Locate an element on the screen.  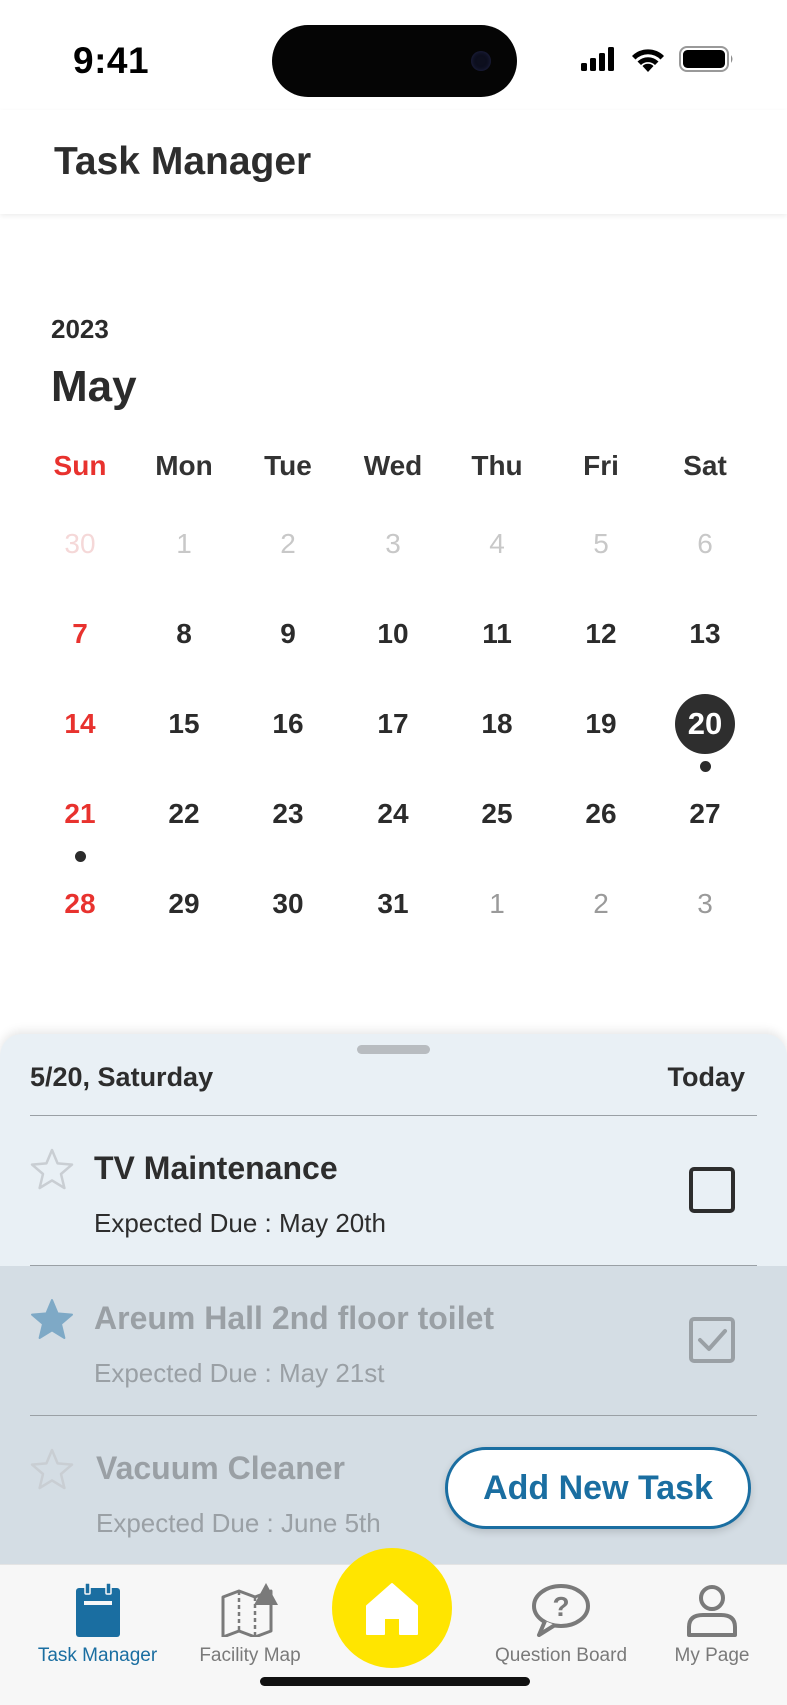
calendar-day: 19 is located at coordinates (601, 724).